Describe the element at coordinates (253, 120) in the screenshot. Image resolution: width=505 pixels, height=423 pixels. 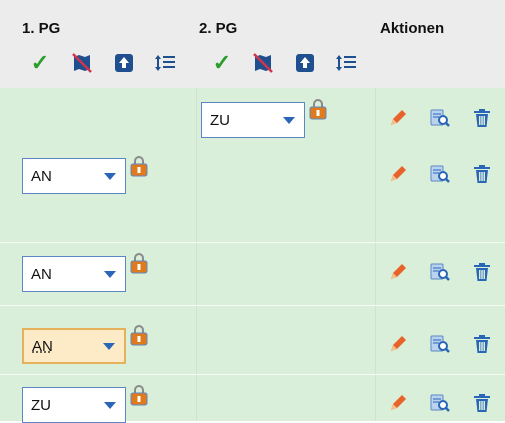
I see `pg2-state-select: ZU` at that location.